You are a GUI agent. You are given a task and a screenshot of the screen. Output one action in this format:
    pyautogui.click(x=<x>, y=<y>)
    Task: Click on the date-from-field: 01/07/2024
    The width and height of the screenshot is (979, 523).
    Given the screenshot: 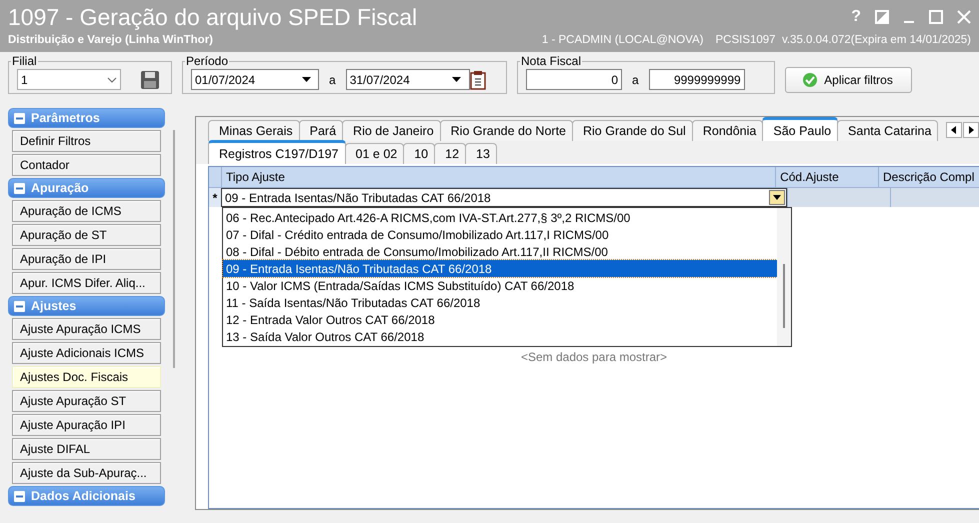 What is the action you would take?
    pyautogui.click(x=255, y=79)
    